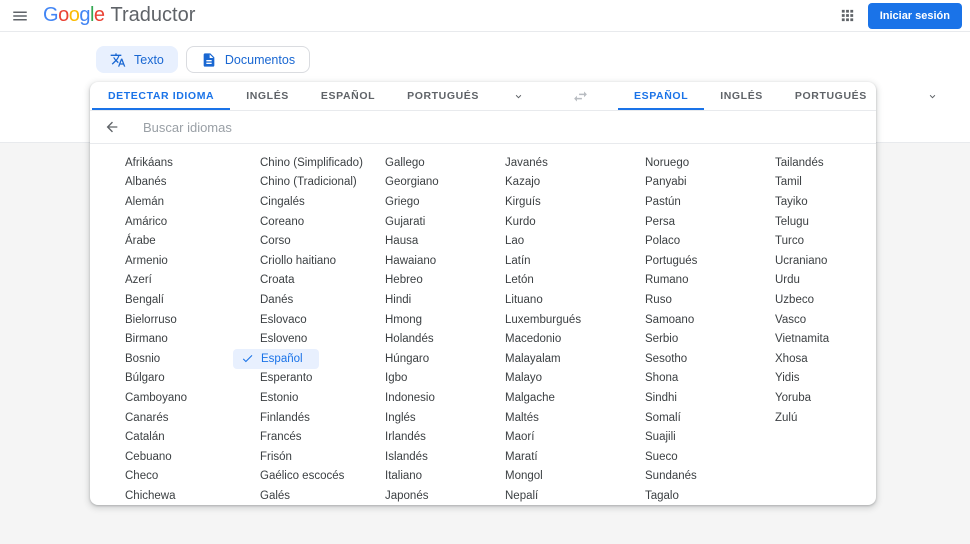  Describe the element at coordinates (710, 496) in the screenshot. I see `language-option: Tagalo` at that location.